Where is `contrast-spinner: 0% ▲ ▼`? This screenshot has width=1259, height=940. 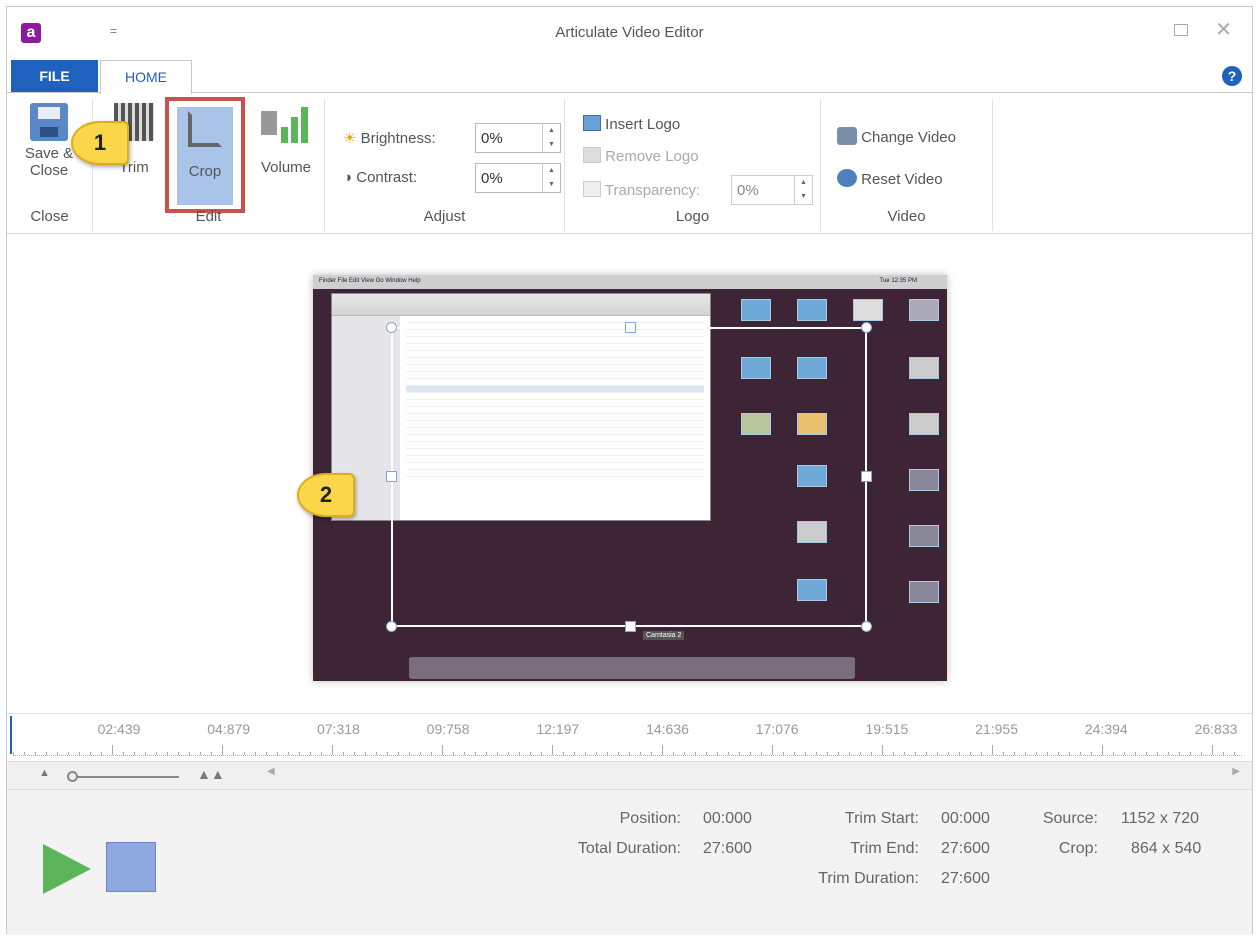
contrast-spinner: 0% ▲ ▼ is located at coordinates (518, 178).